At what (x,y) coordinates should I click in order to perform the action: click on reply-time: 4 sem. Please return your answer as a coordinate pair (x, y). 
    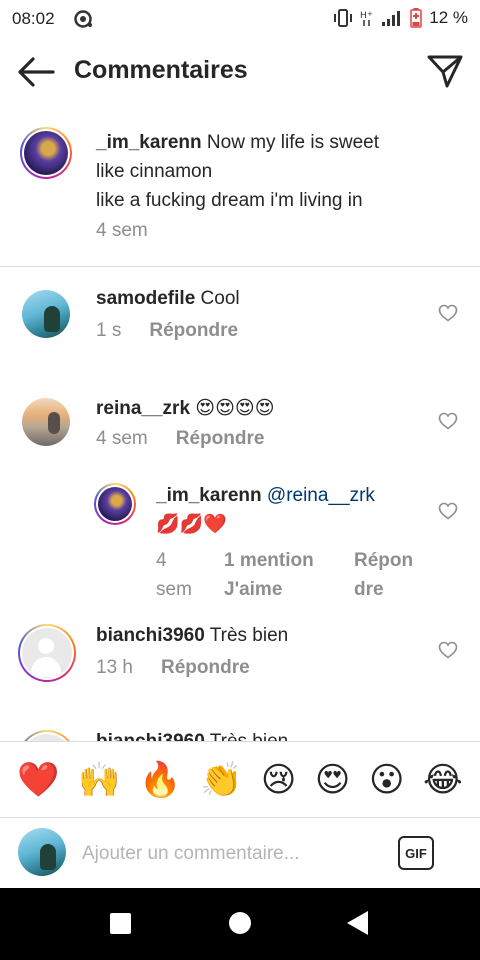
    Looking at the image, I should click on (190, 575).